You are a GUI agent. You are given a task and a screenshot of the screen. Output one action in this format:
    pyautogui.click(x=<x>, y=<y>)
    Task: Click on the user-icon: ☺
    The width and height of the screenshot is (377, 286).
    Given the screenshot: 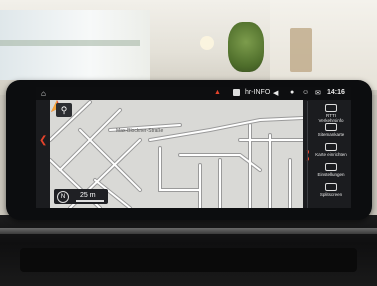 What is the action you would take?
    pyautogui.click(x=305, y=92)
    